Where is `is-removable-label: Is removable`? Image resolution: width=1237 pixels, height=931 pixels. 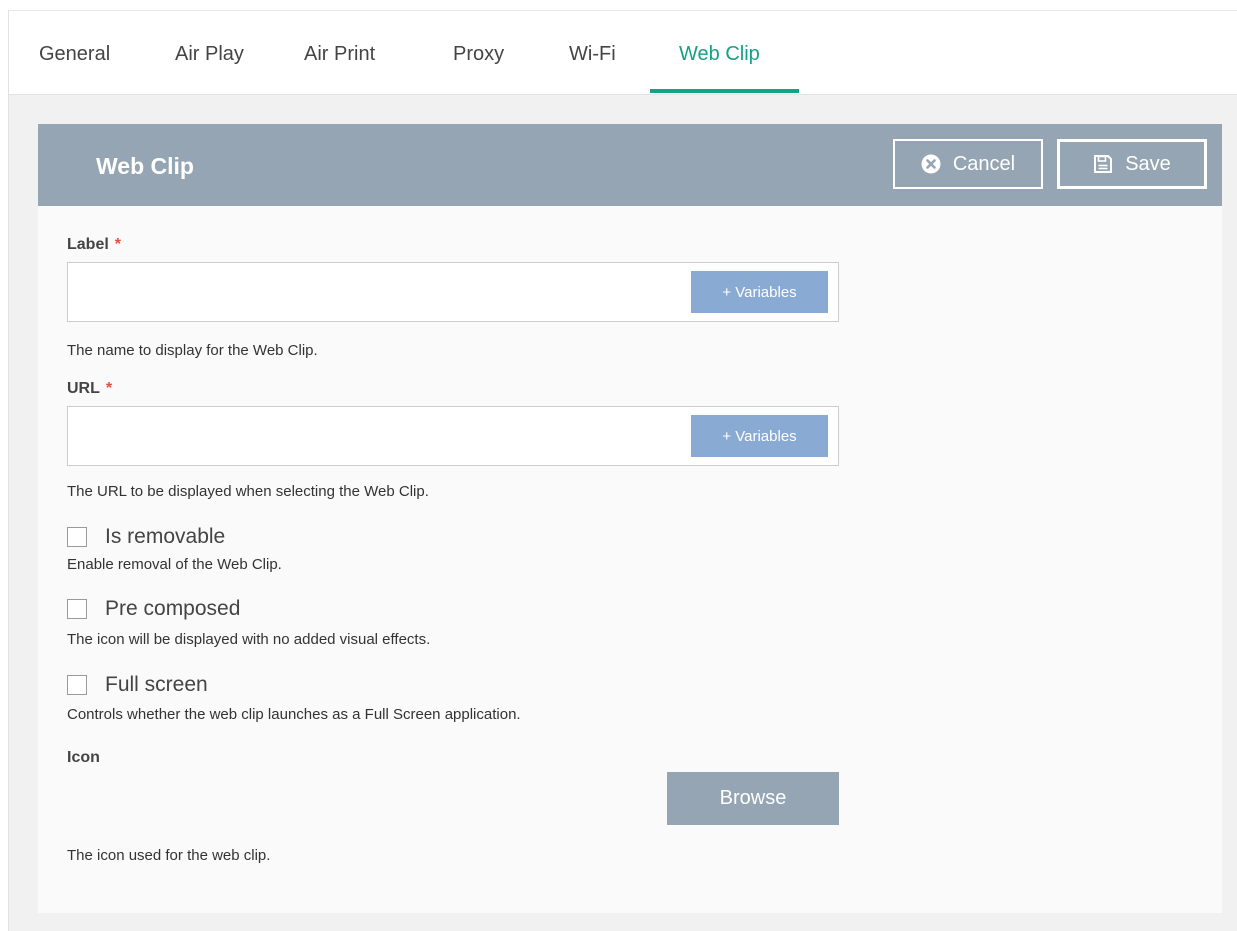
is-removable-label: Is removable is located at coordinates (165, 537).